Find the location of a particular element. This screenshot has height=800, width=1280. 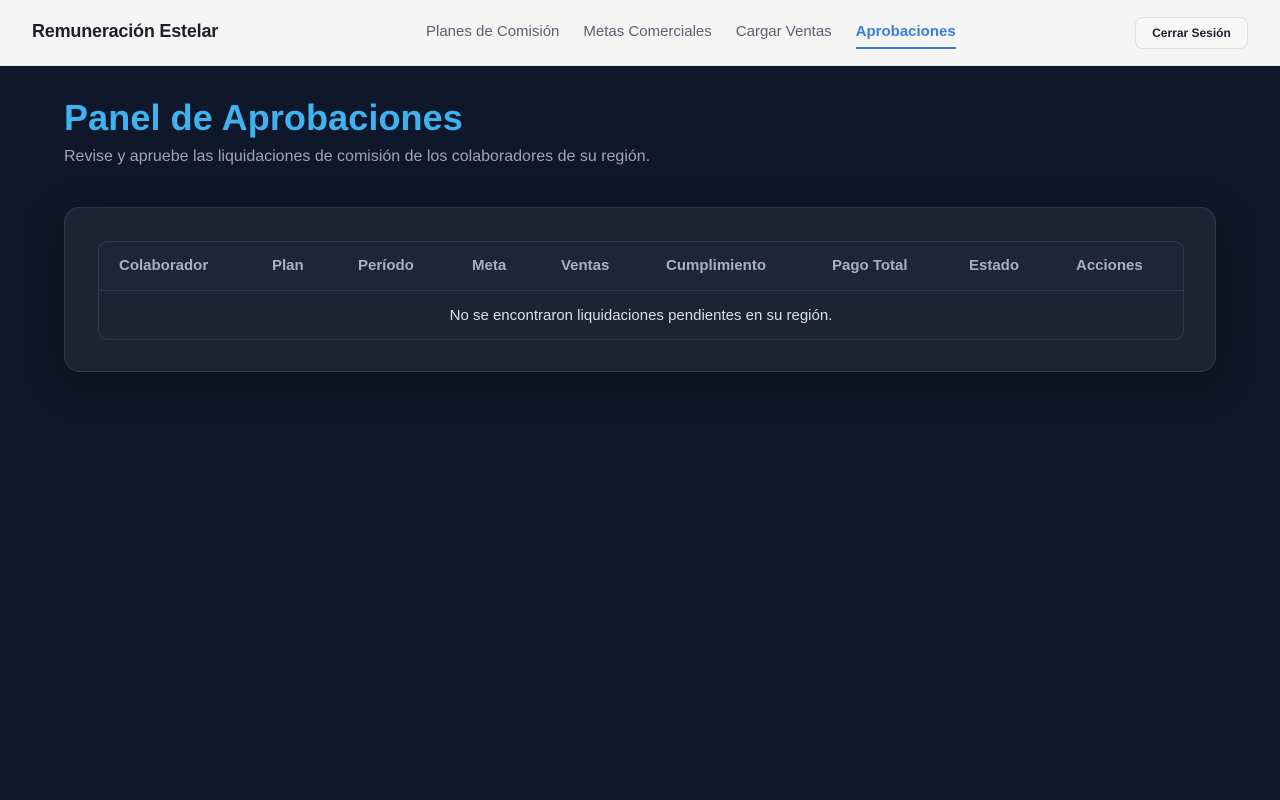

column-header-pago-total: Pago Total is located at coordinates (880, 266).